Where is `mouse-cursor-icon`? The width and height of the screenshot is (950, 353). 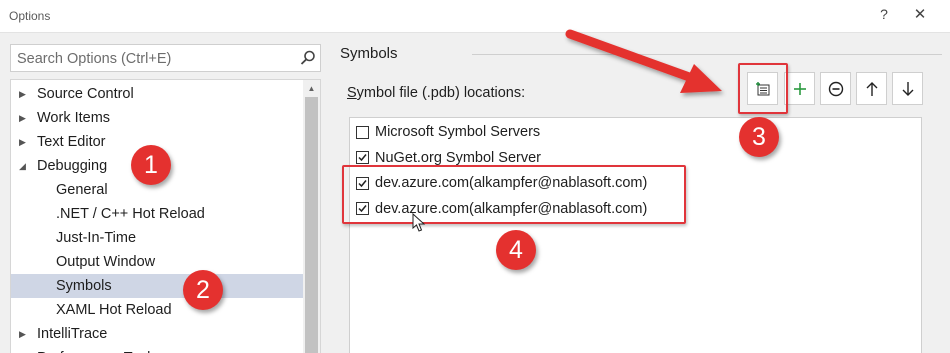 mouse-cursor-icon is located at coordinates (419, 222).